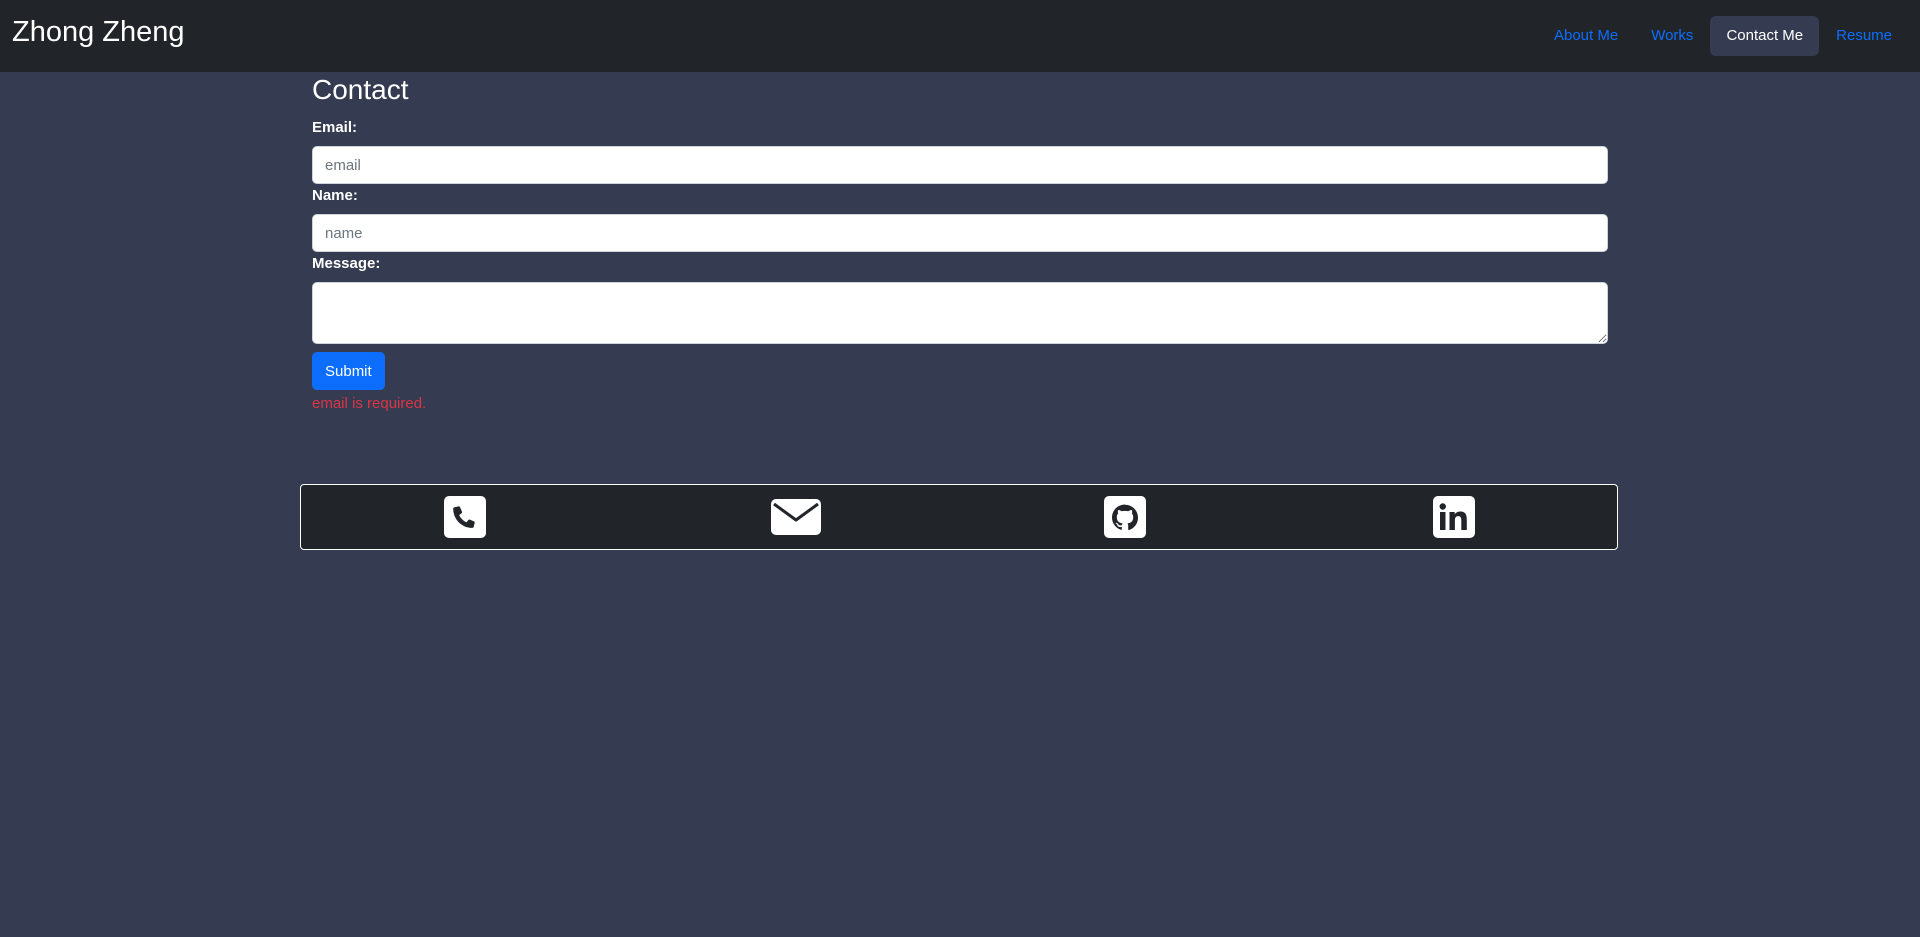 The image size is (1920, 937). What do you see at coordinates (369, 403) in the screenshot?
I see `error-message: email is required.` at bounding box center [369, 403].